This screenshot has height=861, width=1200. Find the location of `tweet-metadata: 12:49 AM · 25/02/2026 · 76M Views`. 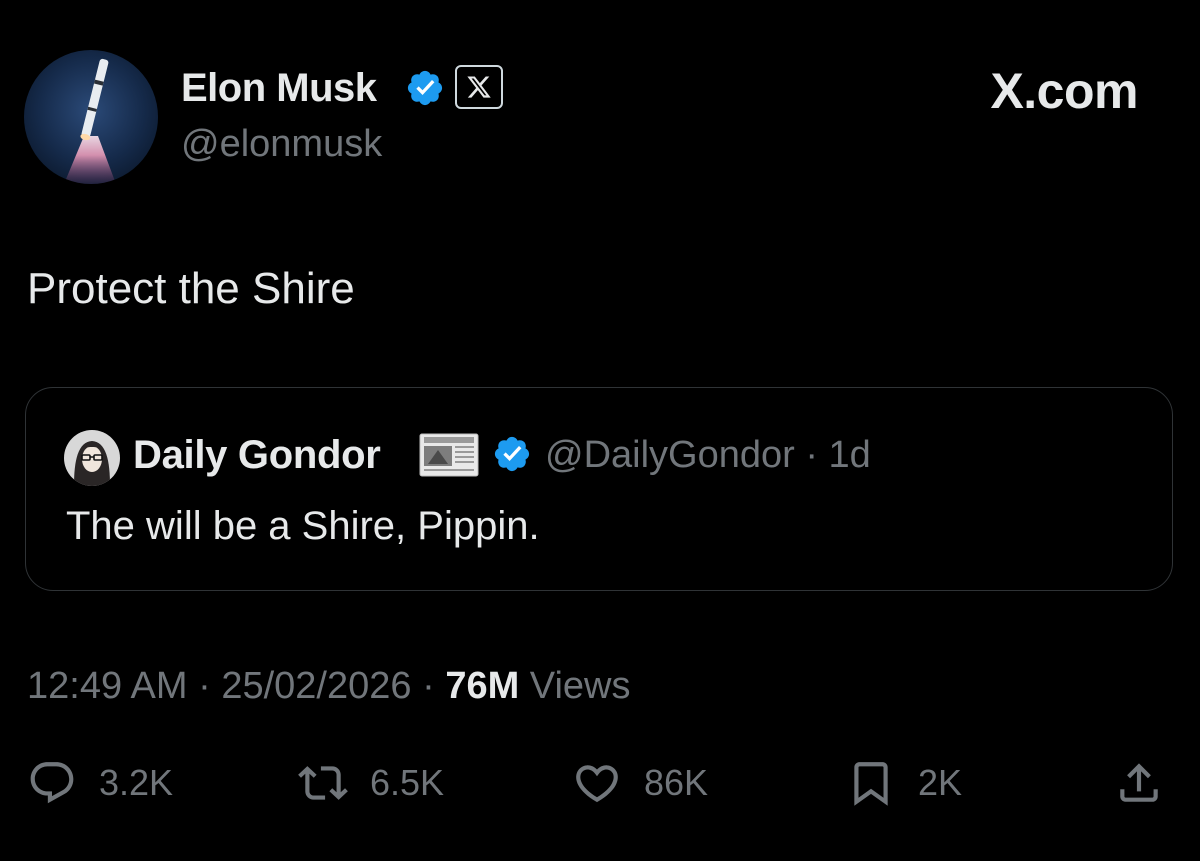

tweet-metadata: 12:49 AM · 25/02/2026 · 76M Views is located at coordinates (328, 686).